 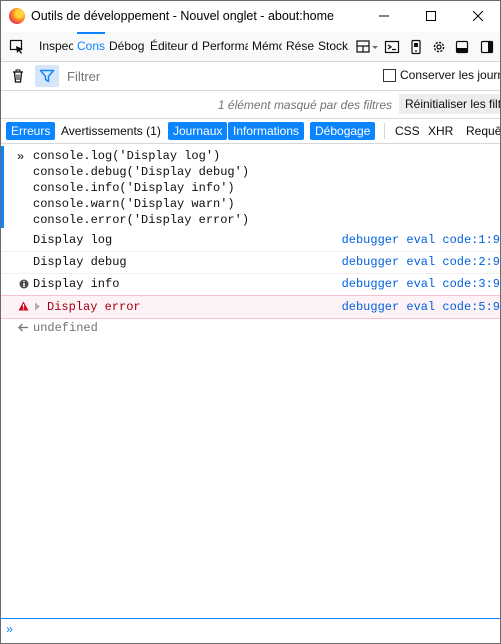 What do you see at coordinates (198, 131) in the screenshot?
I see `filter-logs-button: Journaux` at bounding box center [198, 131].